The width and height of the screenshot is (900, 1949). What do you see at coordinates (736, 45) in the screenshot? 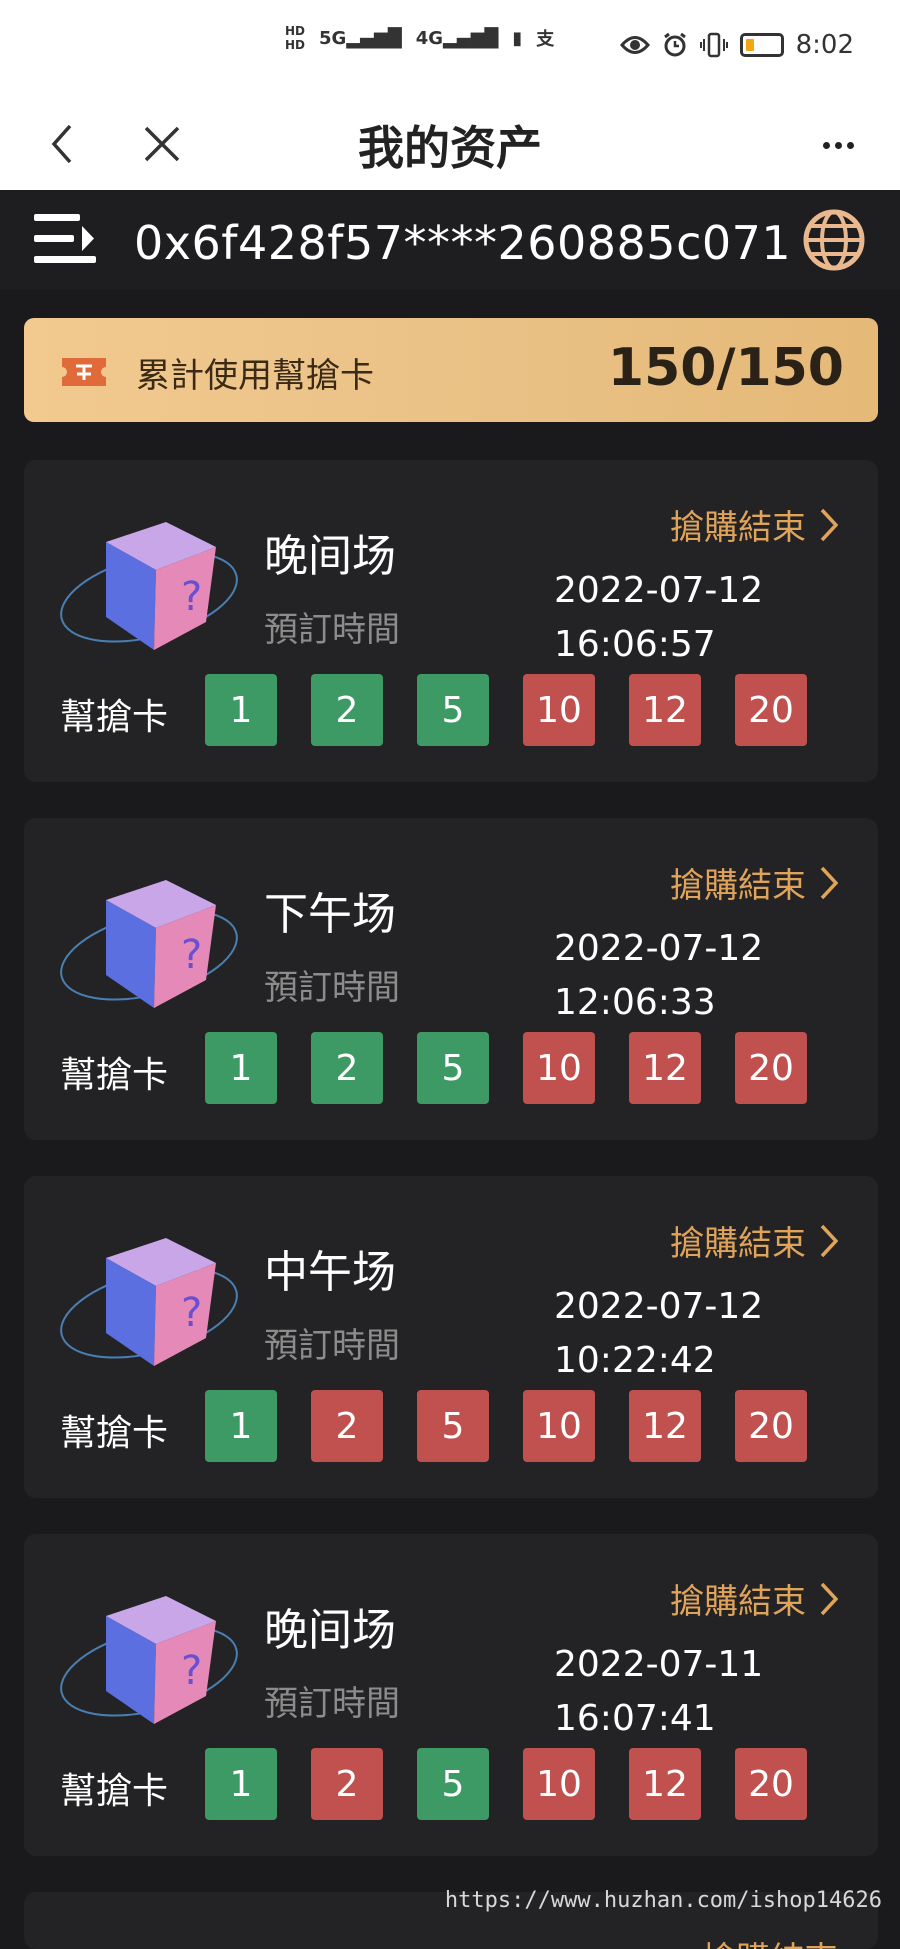
I see `status-right: 8:02` at bounding box center [736, 45].